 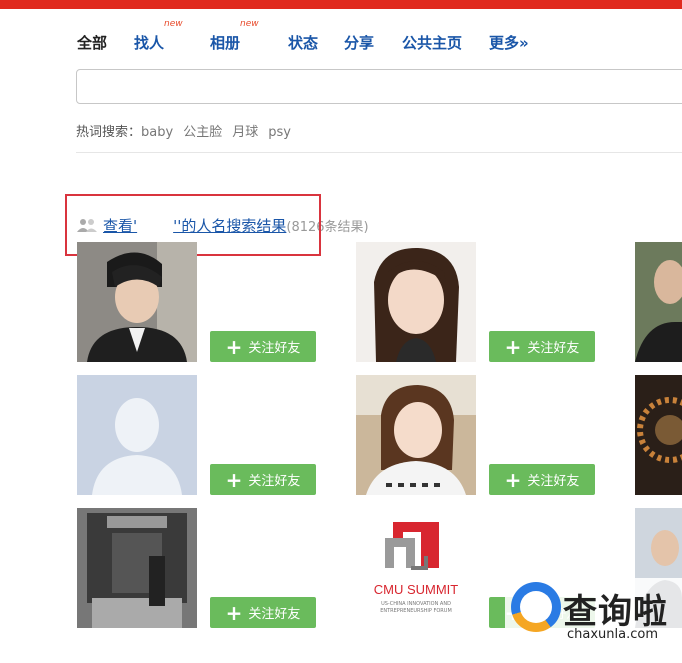 What do you see at coordinates (379, 86) in the screenshot?
I see `search-input` at bounding box center [379, 86].